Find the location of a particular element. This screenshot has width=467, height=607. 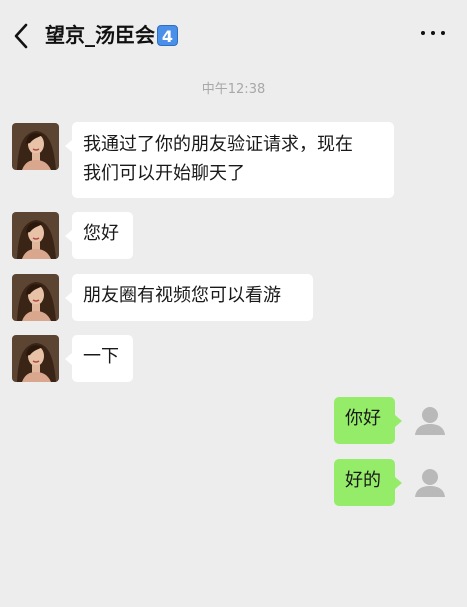

message-bubble-incoming: 朋友圈有视频您可以看游 is located at coordinates (192, 297).